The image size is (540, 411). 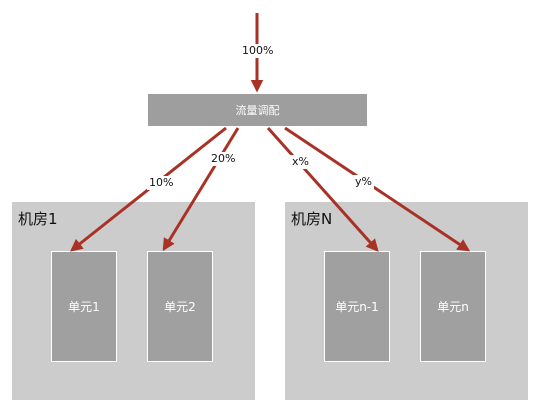 I want to click on flow-label-unit-2: 20%, so click(x=223, y=159).